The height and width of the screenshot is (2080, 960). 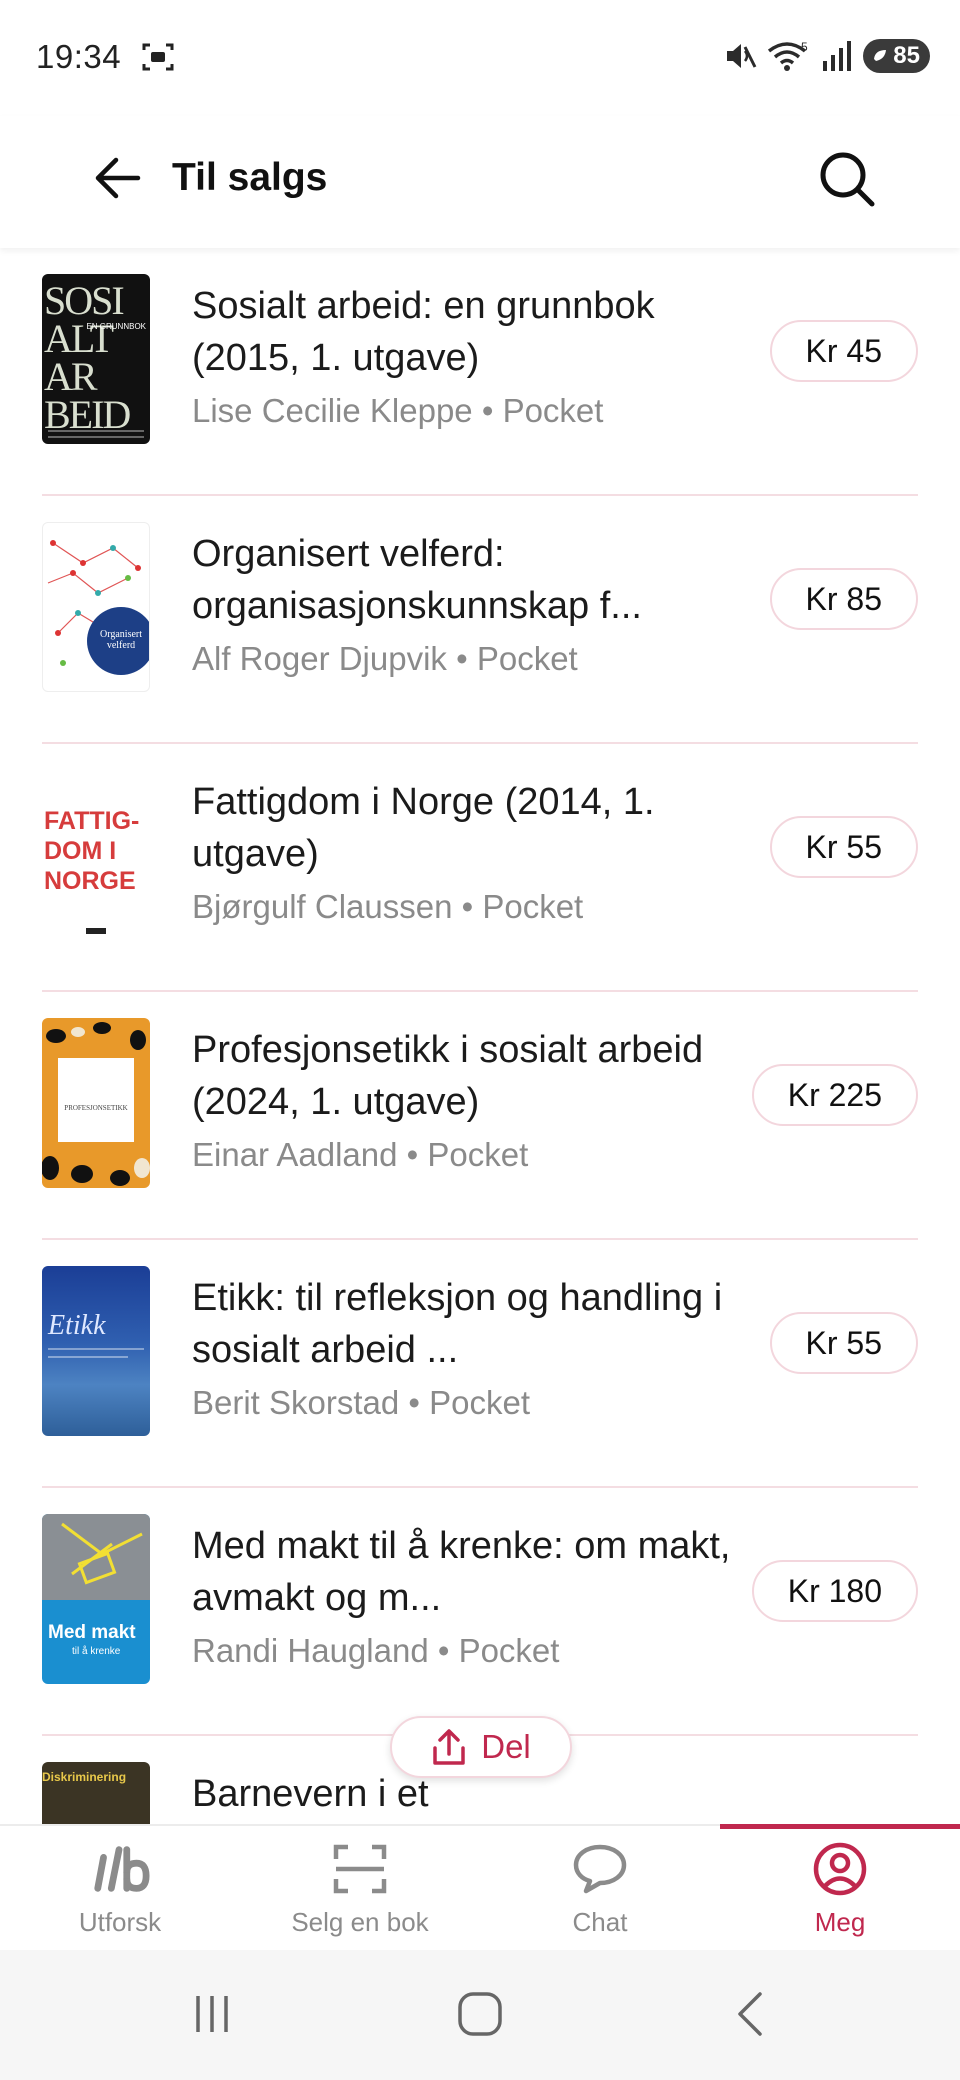 I want to click on book-meta: Bjørgulf Claussen • Pocket, so click(x=388, y=906).